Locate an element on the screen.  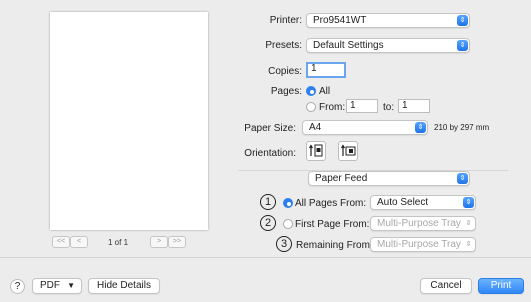
presets-popup: Default Settings ⇕ is located at coordinates (388, 45).